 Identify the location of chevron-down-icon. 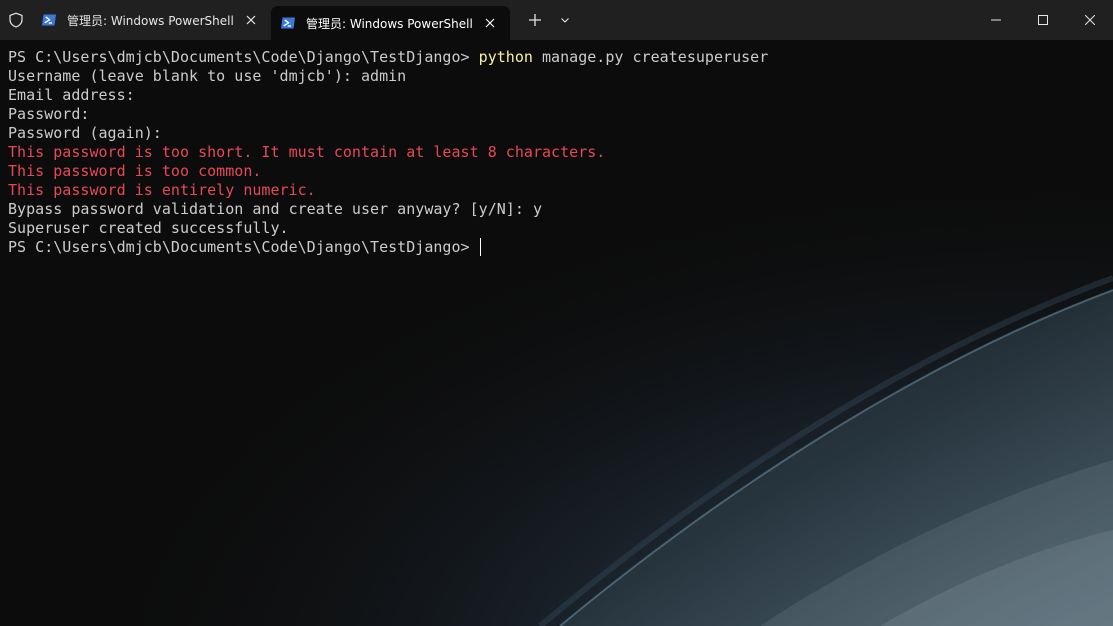
(565, 20).